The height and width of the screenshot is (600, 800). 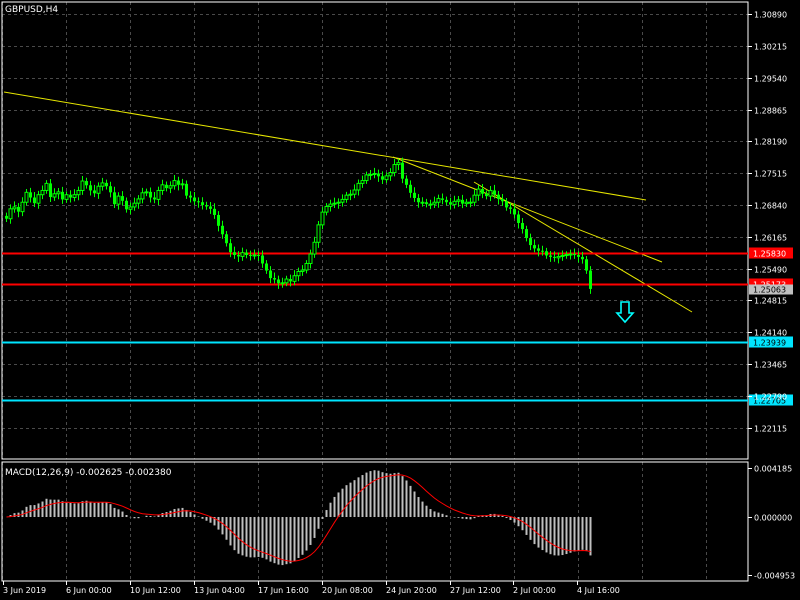 What do you see at coordinates (773, 469) in the screenshot?
I see `macd-axis-label: 0.004185` at bounding box center [773, 469].